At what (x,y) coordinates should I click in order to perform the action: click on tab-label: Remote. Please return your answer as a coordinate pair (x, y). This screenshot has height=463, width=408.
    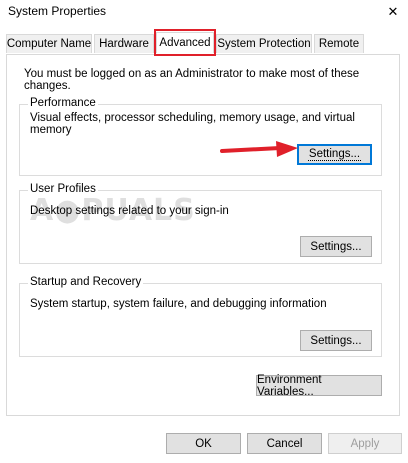
    Looking at the image, I should click on (339, 44).